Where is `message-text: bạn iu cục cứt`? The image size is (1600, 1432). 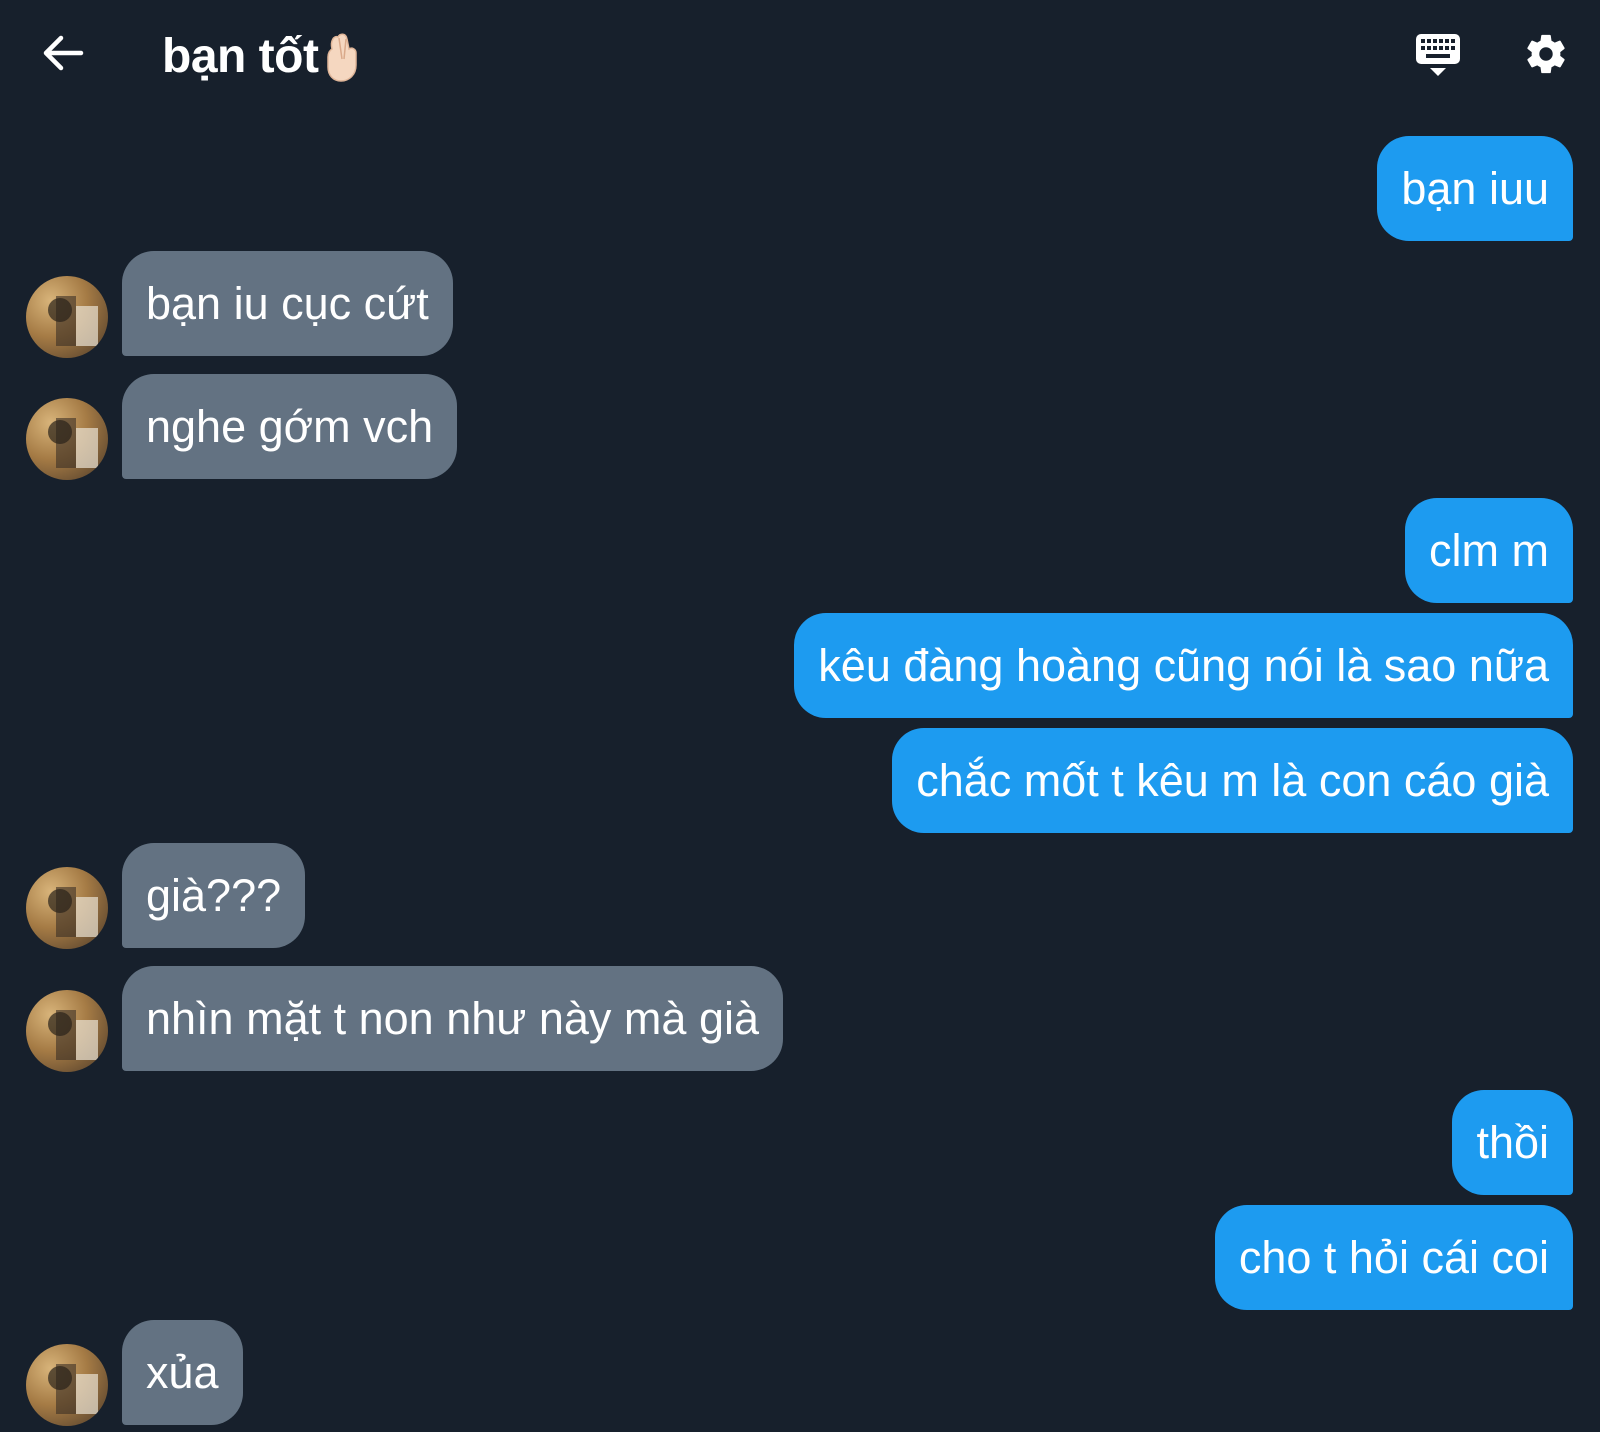
message-text: bạn iu cục cứt is located at coordinates (287, 303).